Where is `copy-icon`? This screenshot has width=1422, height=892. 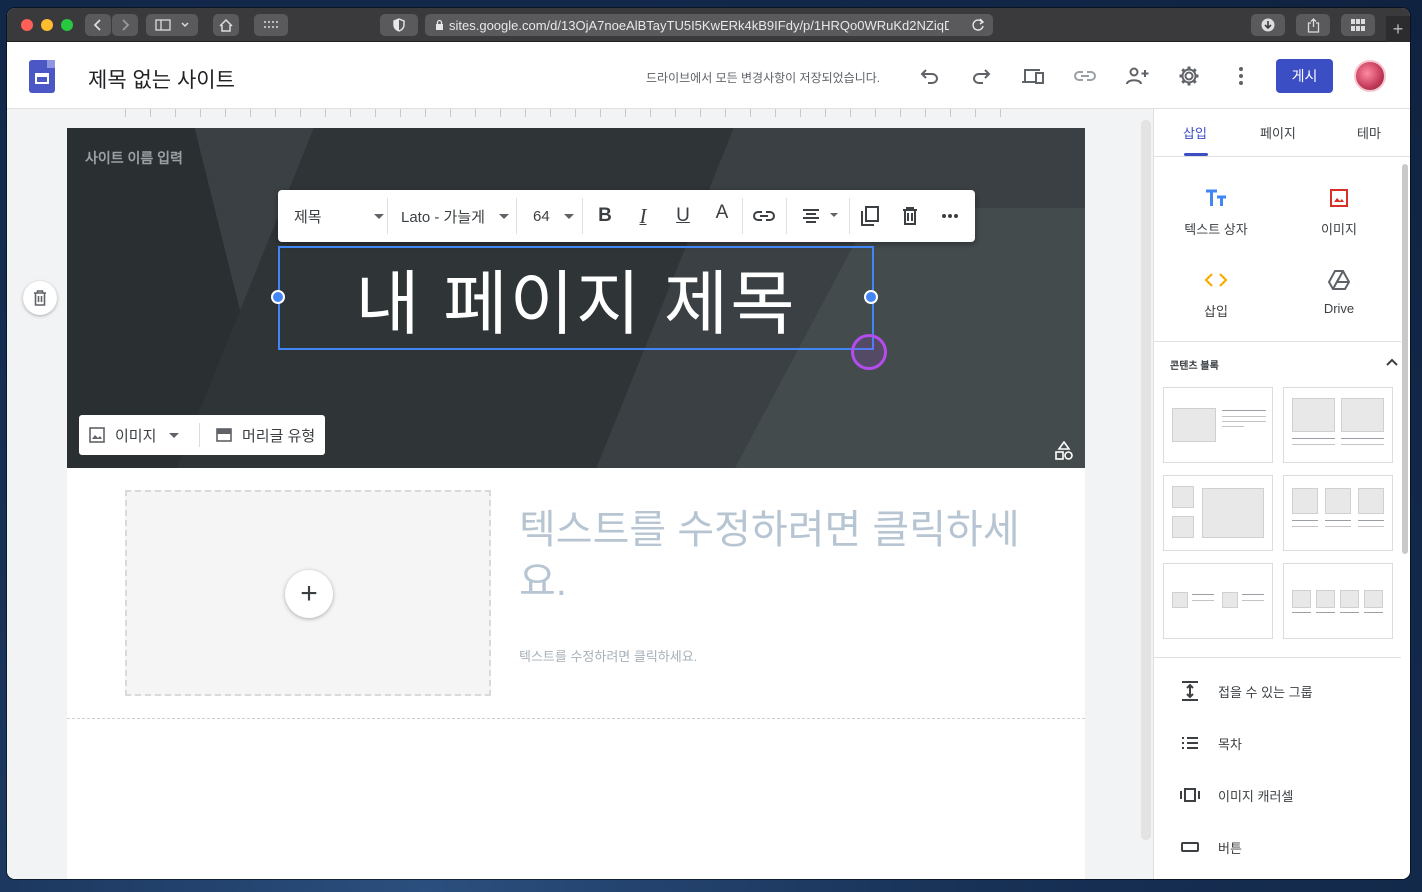 copy-icon is located at coordinates (870, 216).